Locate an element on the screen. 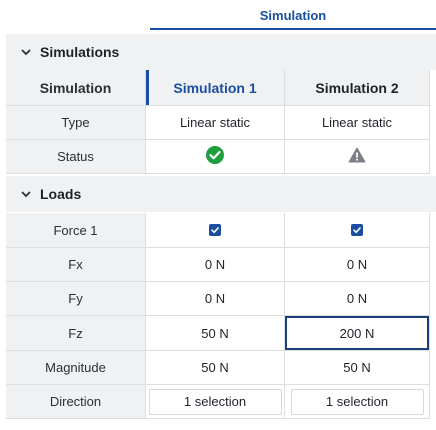  table-row: Force 1 is located at coordinates (221, 230).